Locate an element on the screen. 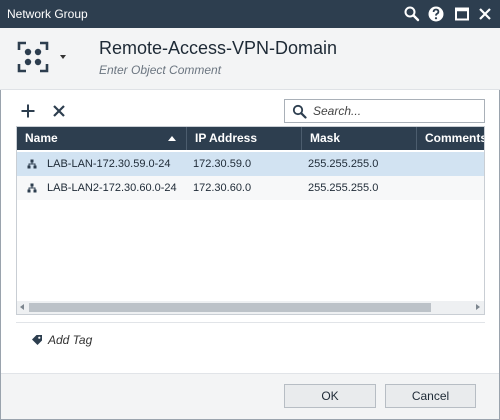 This screenshot has width=500, height=420. table-header: Name IP Address Mask Comments is located at coordinates (250, 138).